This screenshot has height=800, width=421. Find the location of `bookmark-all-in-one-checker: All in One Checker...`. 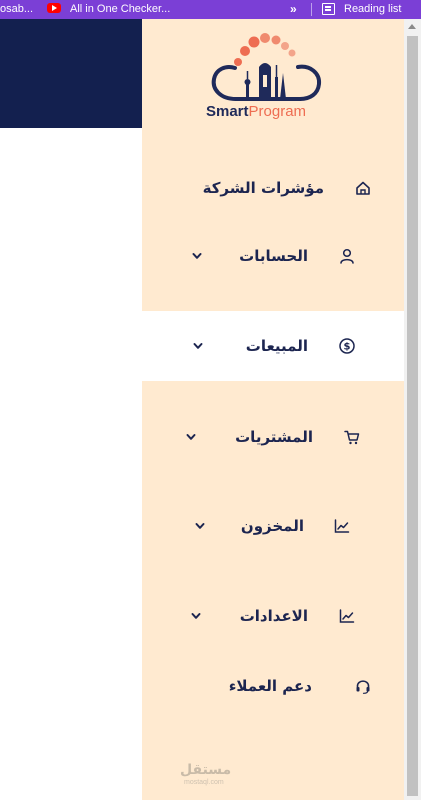

bookmark-all-in-one-checker: All in One Checker... is located at coordinates (120, 9).